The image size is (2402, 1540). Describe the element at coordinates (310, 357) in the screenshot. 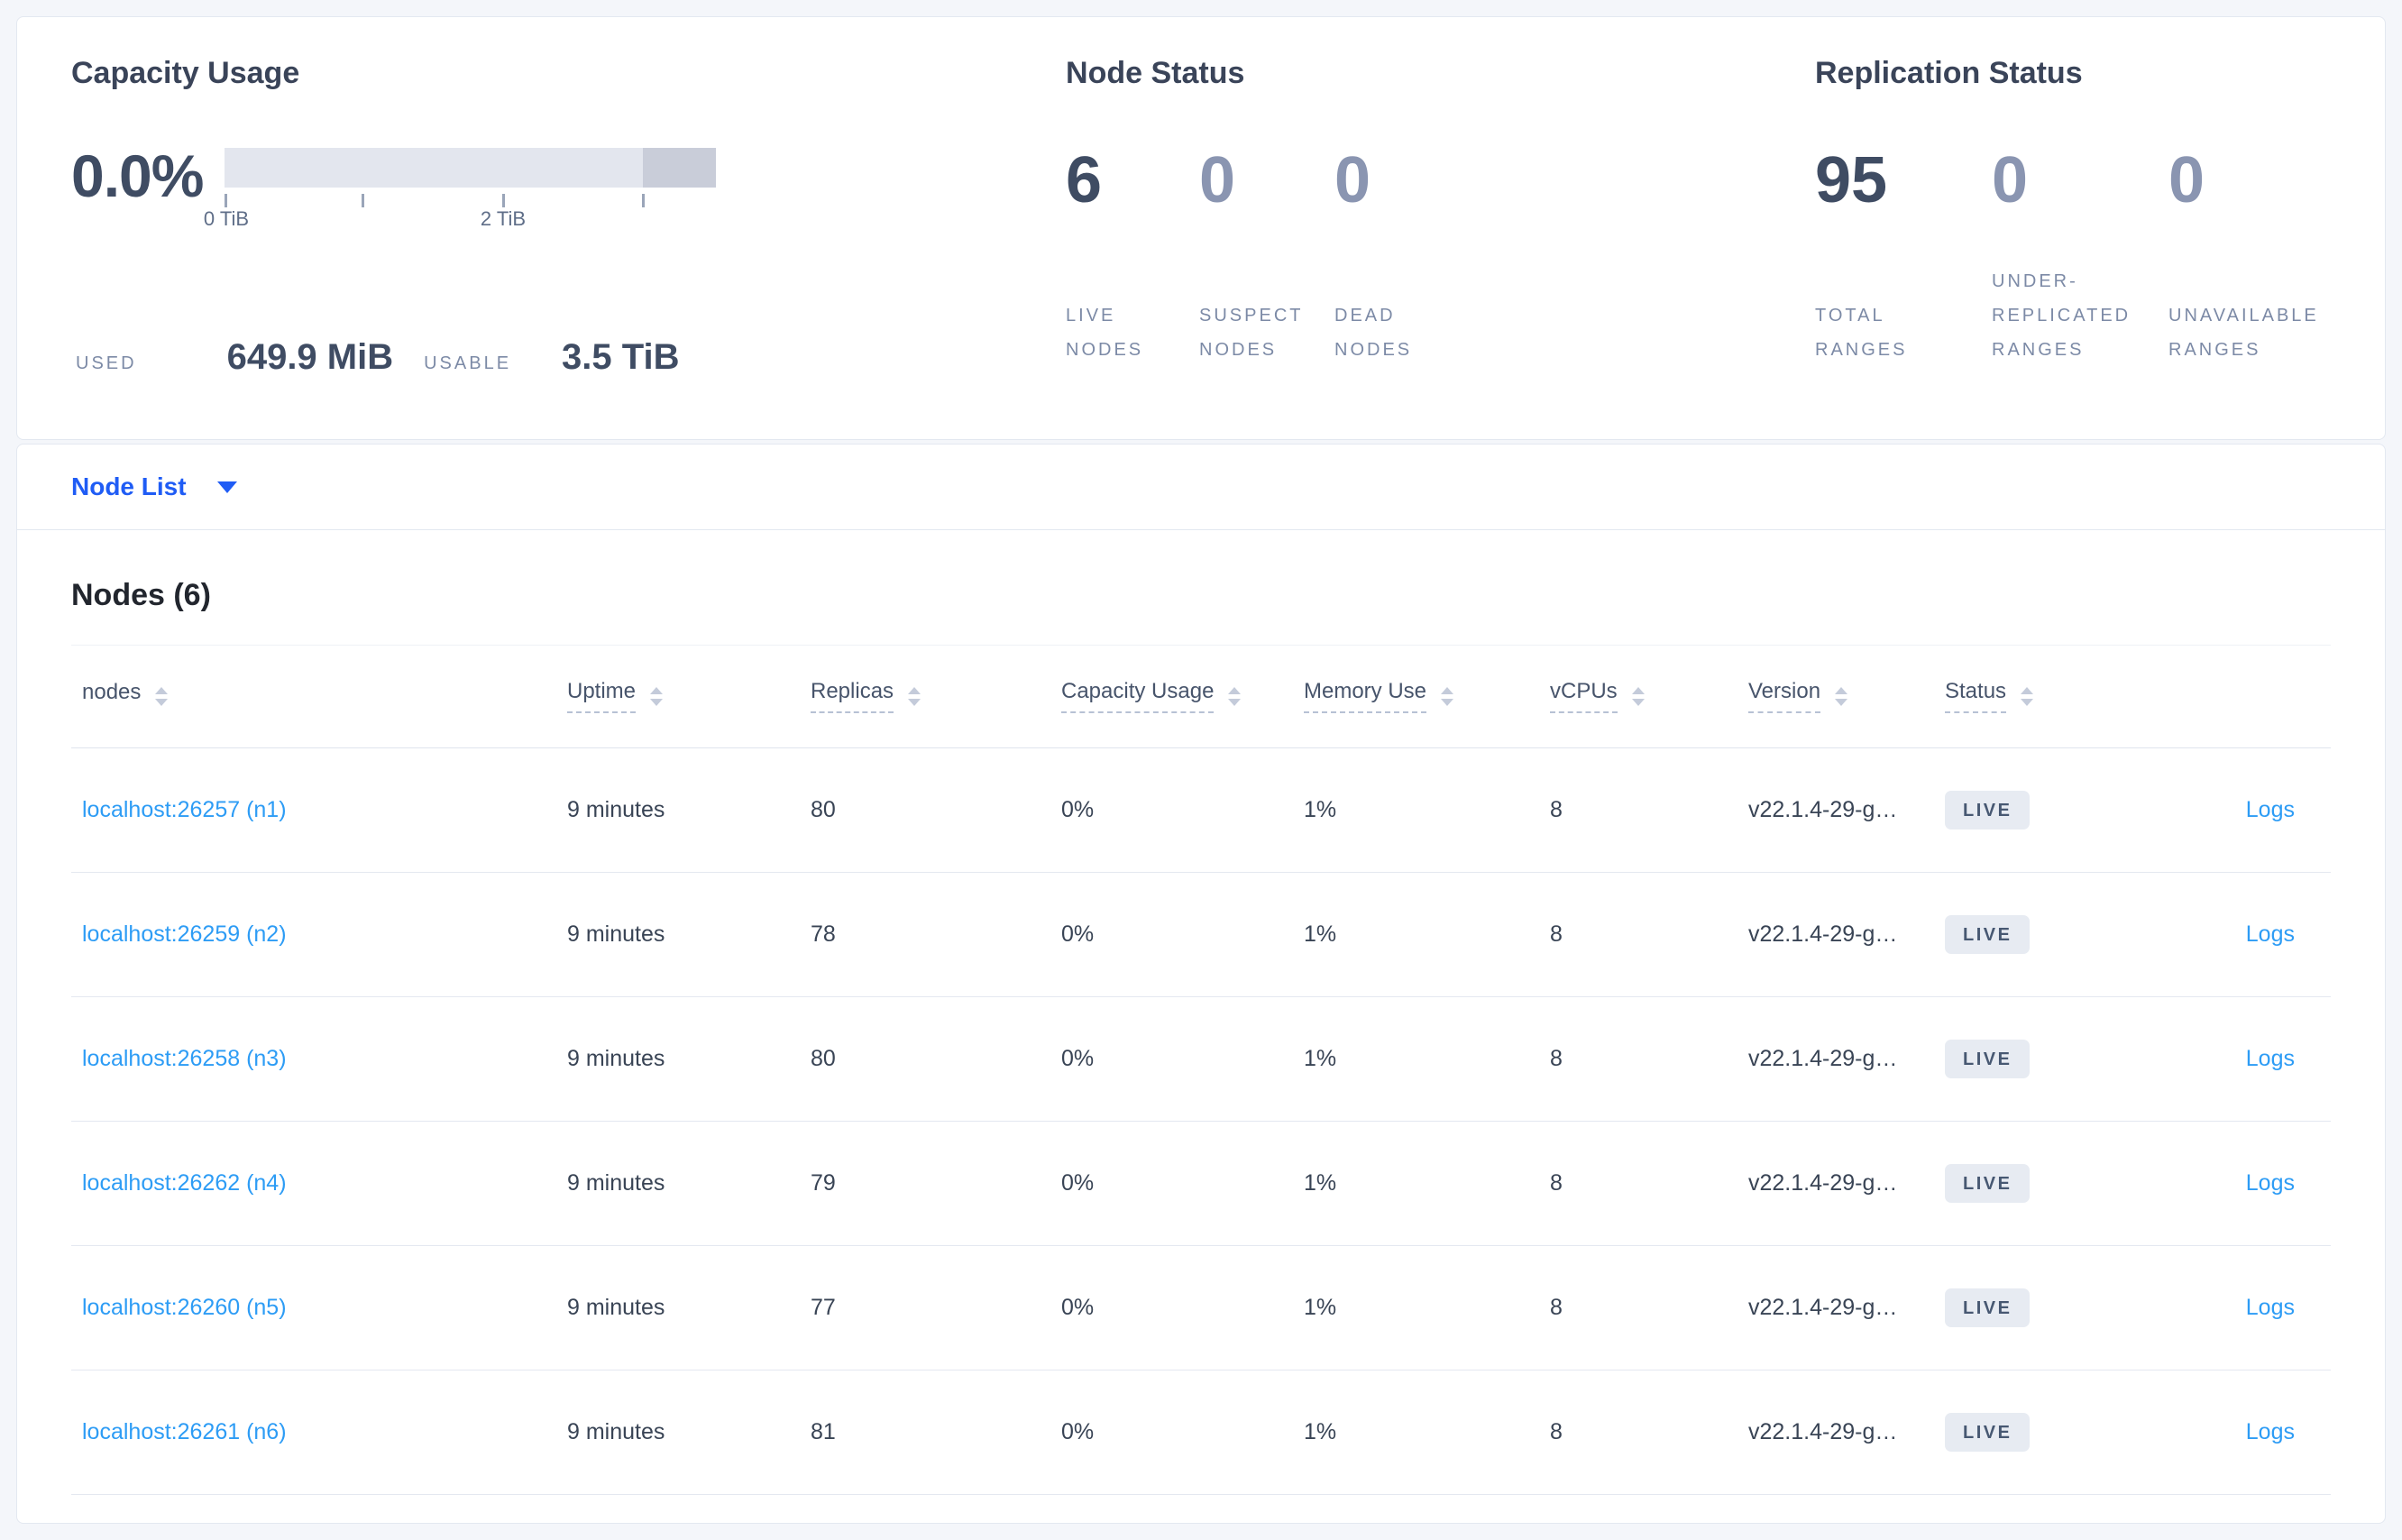

I see `used-value: 649.9 MiB` at that location.